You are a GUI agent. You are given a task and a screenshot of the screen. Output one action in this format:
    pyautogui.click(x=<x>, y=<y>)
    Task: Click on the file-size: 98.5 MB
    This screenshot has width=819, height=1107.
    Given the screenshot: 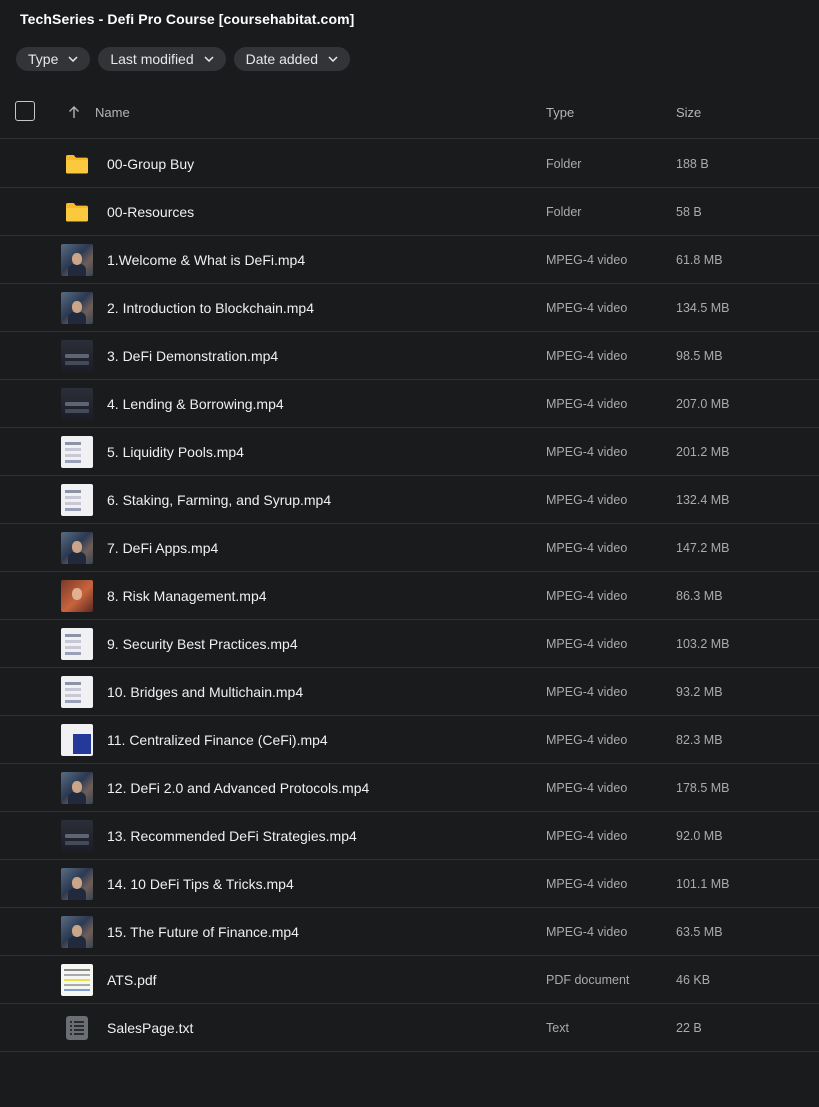 What is the action you would take?
    pyautogui.click(x=699, y=356)
    